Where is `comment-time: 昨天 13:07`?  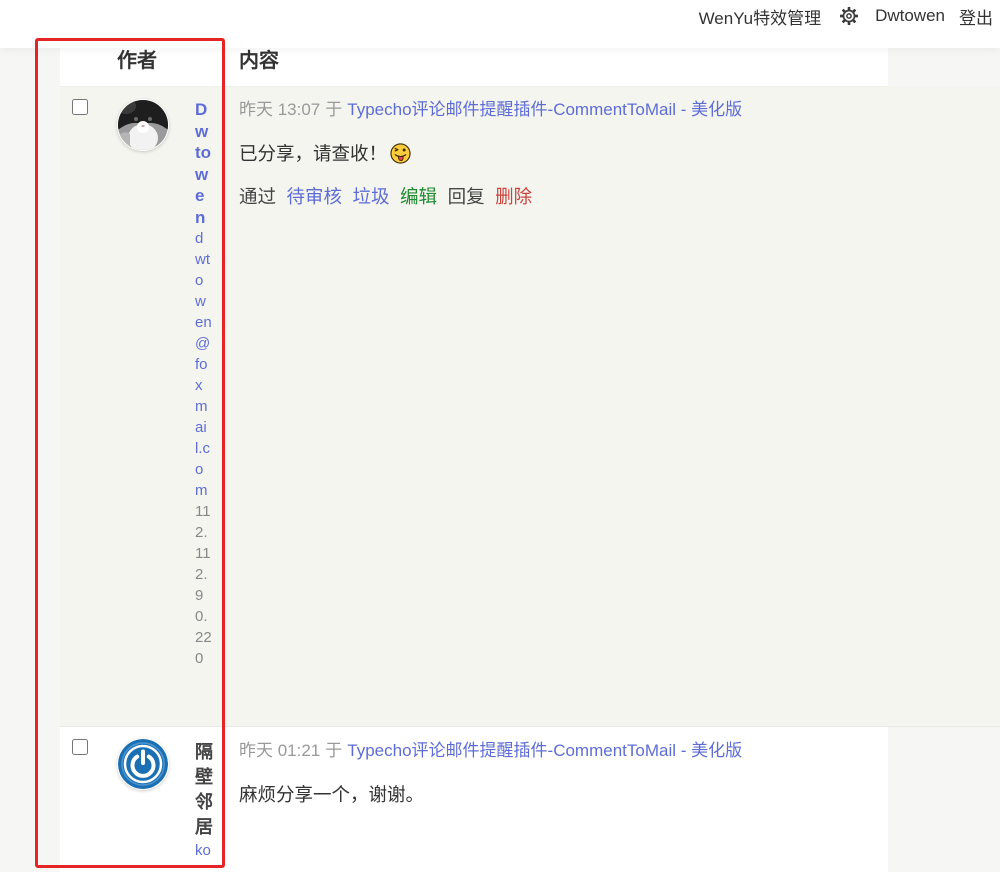 comment-time: 昨天 13:07 is located at coordinates (280, 109).